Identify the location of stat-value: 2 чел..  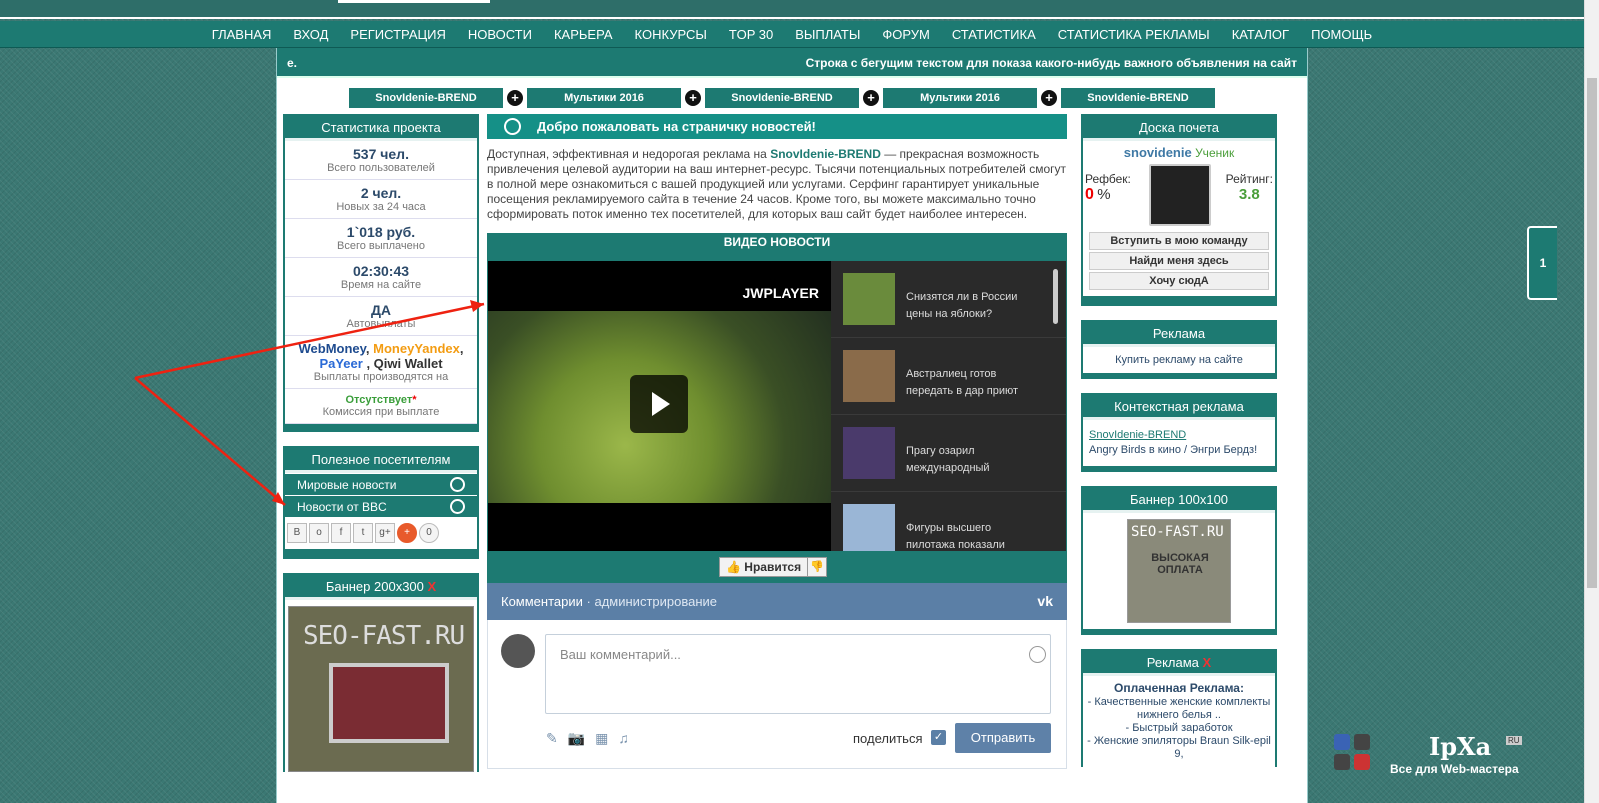
(381, 193).